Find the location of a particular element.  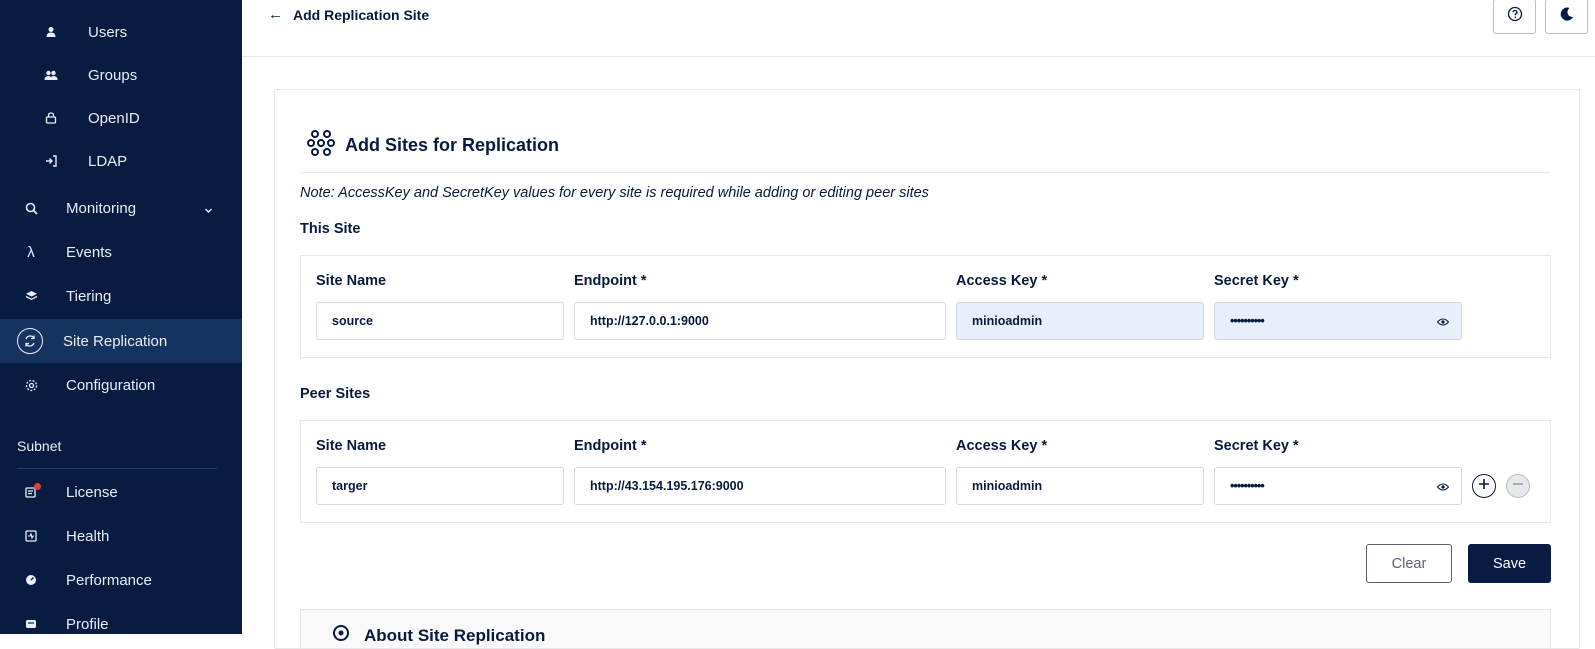

notification-dot is located at coordinates (37, 486).